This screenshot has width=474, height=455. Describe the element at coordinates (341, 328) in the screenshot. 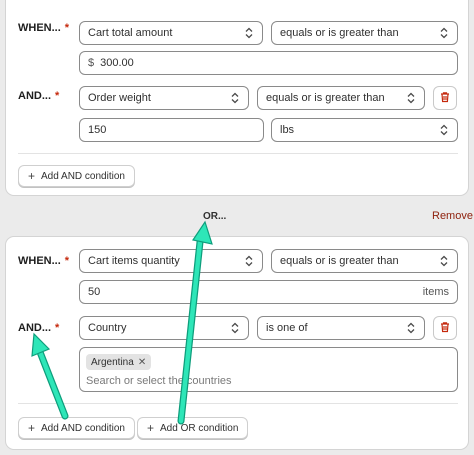

I see `condition-operator-select: is one of` at that location.